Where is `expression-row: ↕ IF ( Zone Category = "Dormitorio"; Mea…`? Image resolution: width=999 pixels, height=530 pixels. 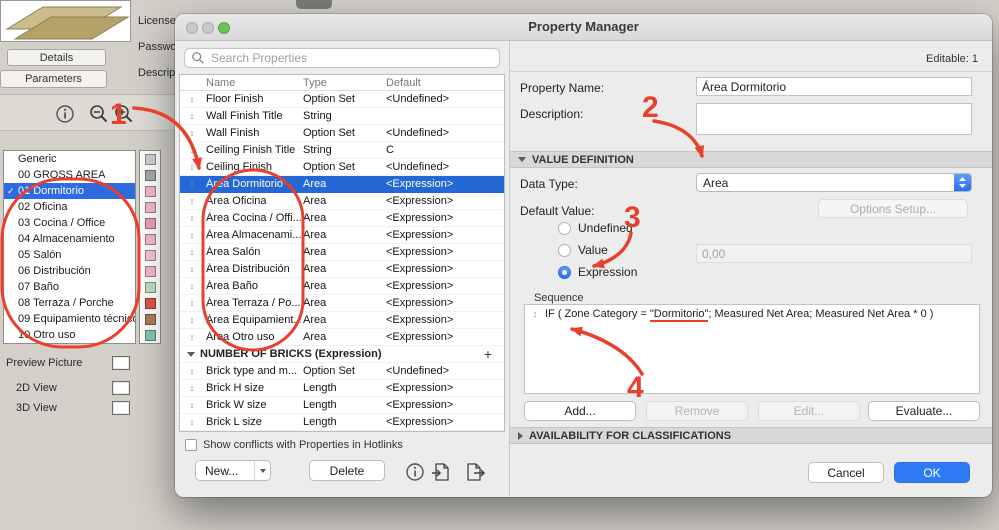
expression-row: ↕ IF ( Zone Category = "Dormitorio"; Mea… is located at coordinates (752, 314).